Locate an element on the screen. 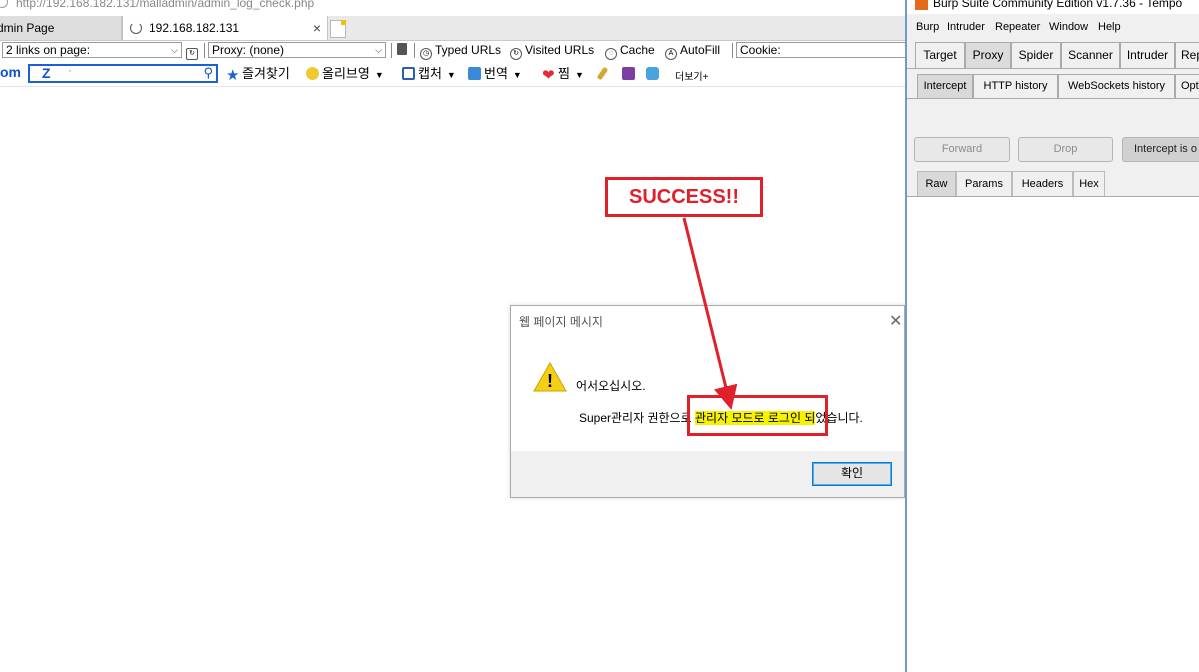 The width and height of the screenshot is (1199, 672). tab-proxy: Proxy is located at coordinates (988, 55).